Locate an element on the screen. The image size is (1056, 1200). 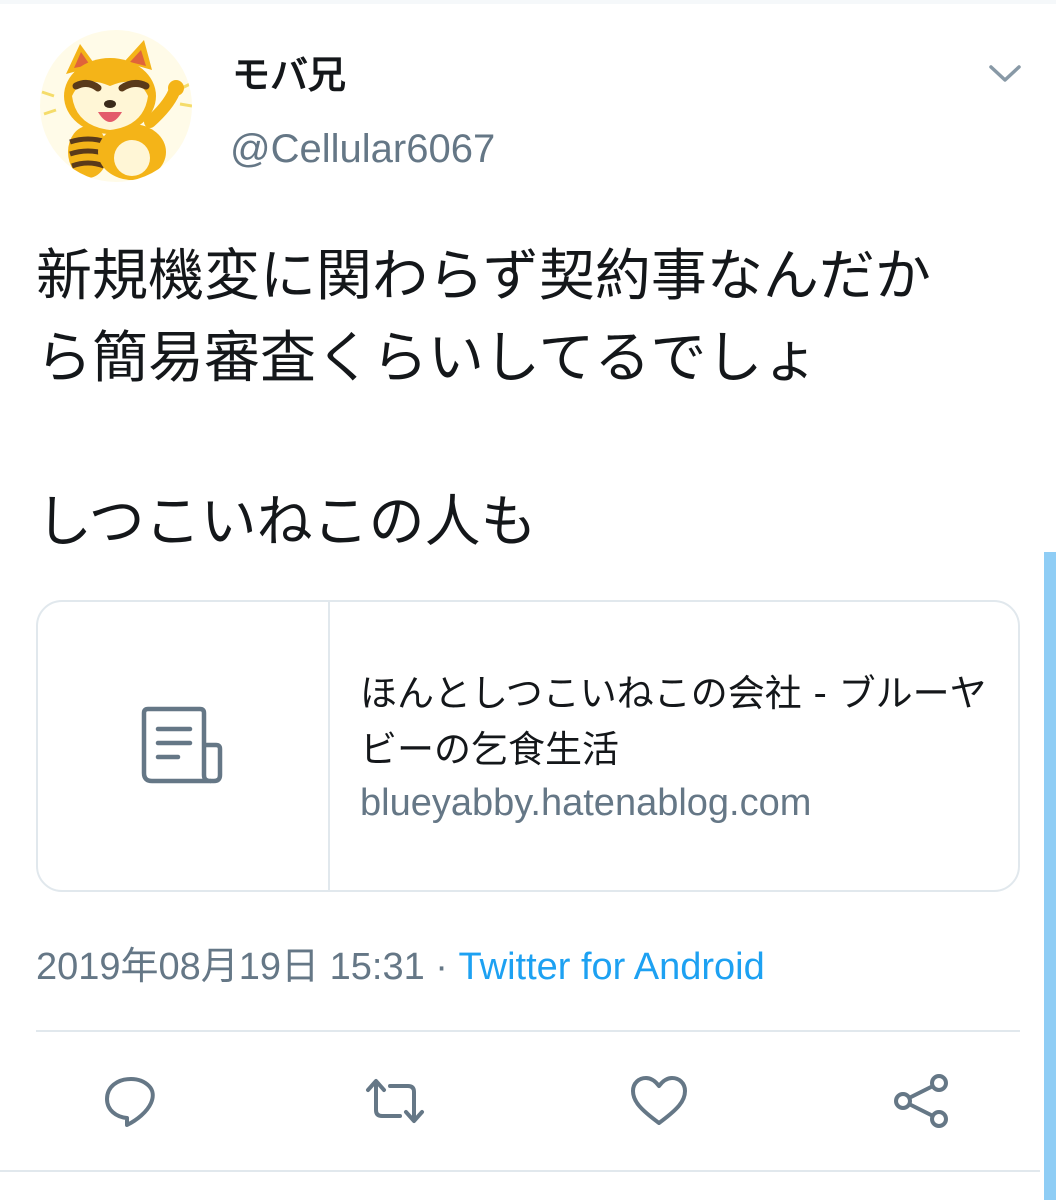
top-divider is located at coordinates (528, 2).